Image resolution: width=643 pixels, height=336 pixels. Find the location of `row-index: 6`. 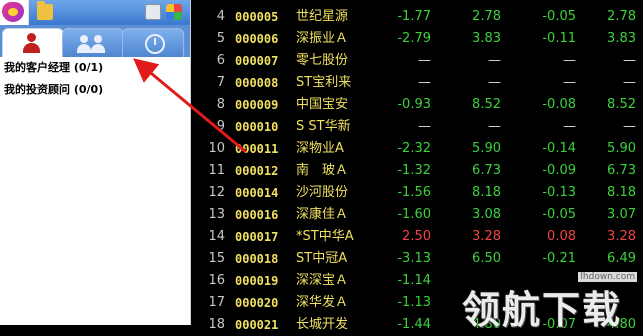

row-index: 6 is located at coordinates (220, 60).